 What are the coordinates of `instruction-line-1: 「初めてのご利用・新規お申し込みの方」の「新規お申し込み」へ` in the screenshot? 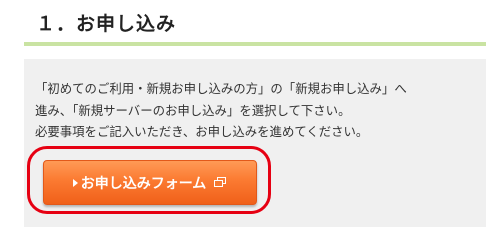 It's located at (221, 88).